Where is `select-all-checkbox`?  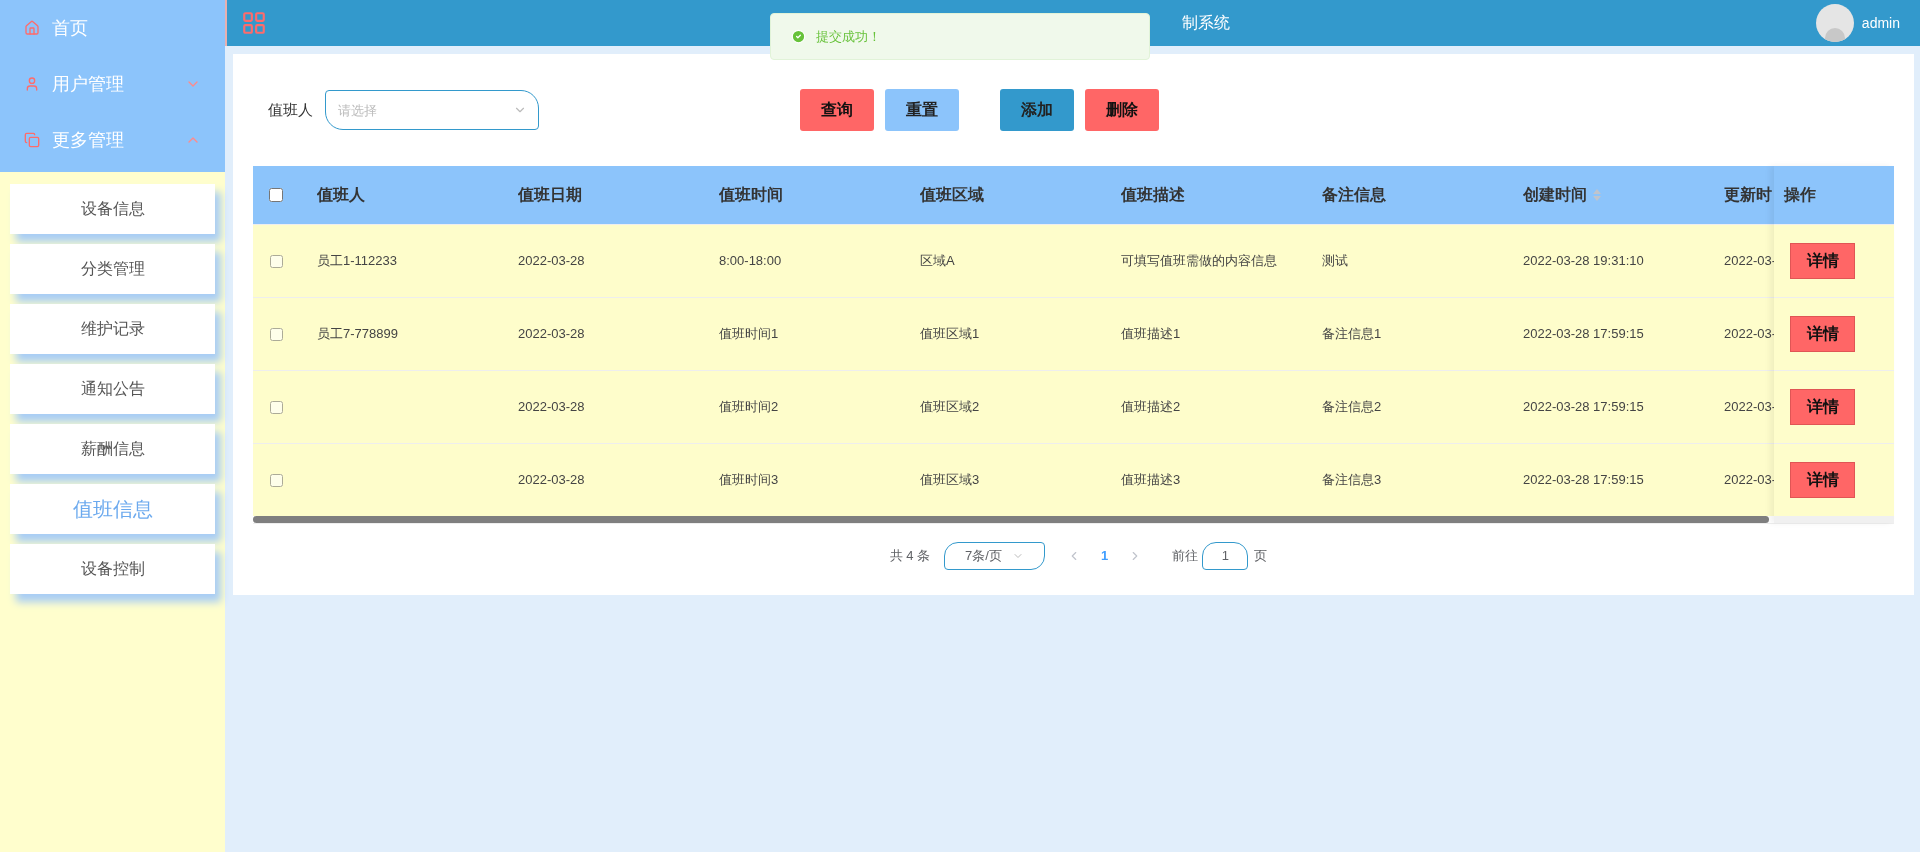
select-all-checkbox is located at coordinates (276, 195).